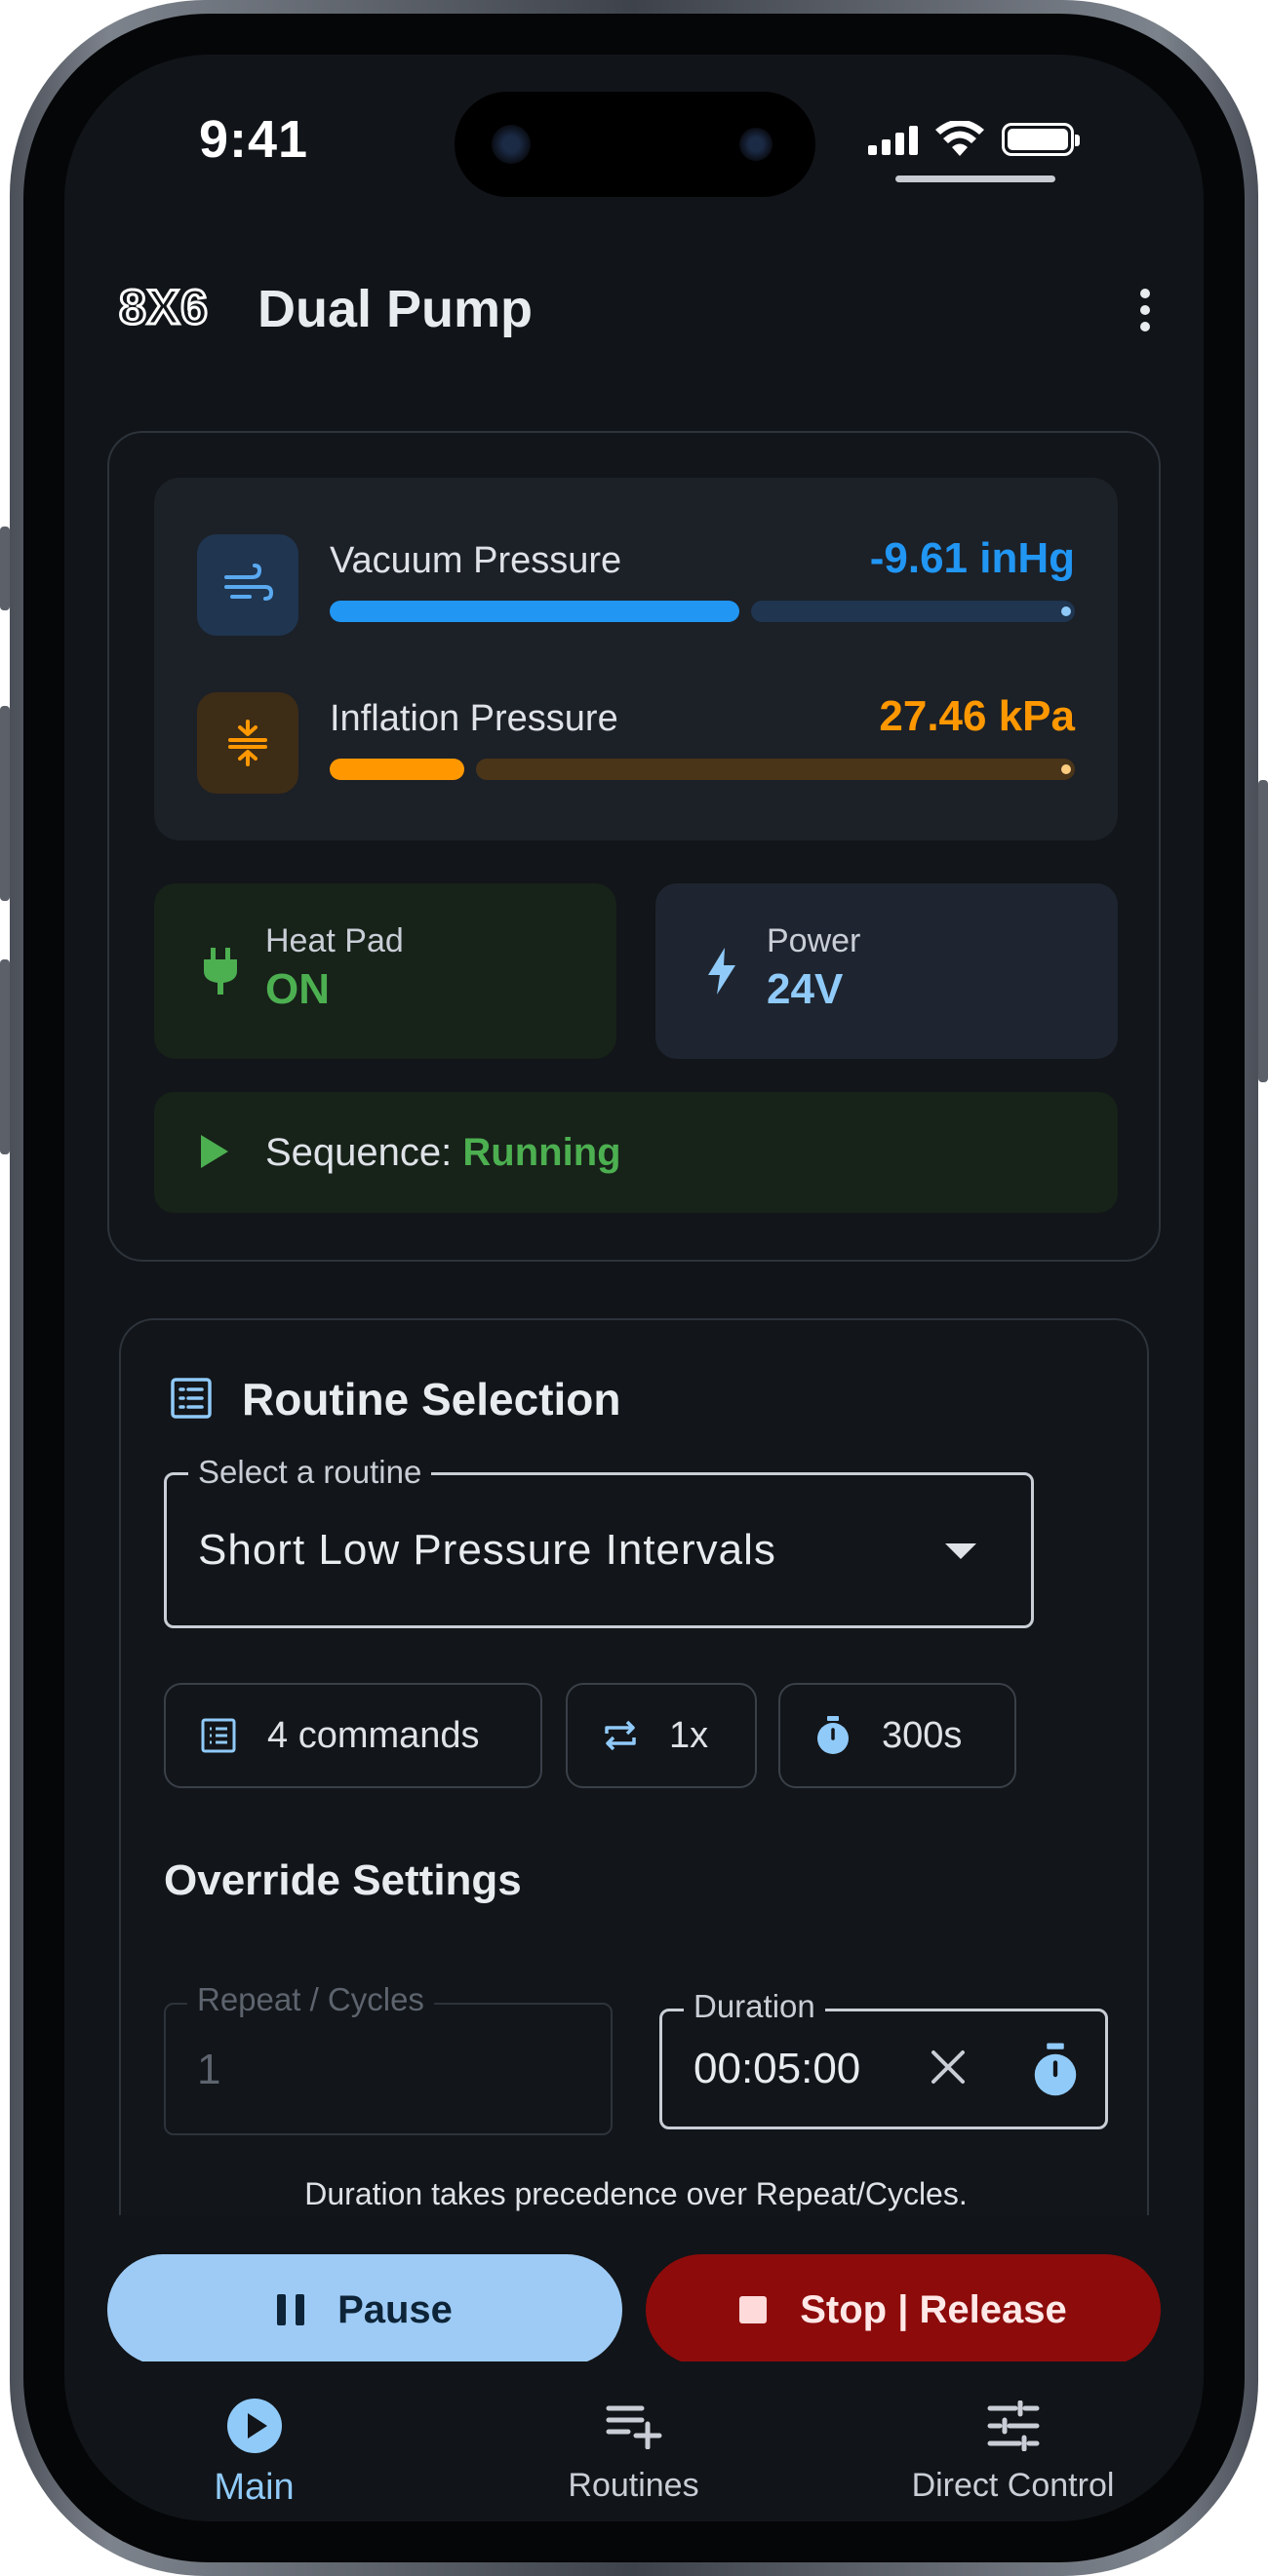 The height and width of the screenshot is (2576, 1268). Describe the element at coordinates (487, 1550) in the screenshot. I see `routine-select-value: Short Low Pressure Intervals` at that location.